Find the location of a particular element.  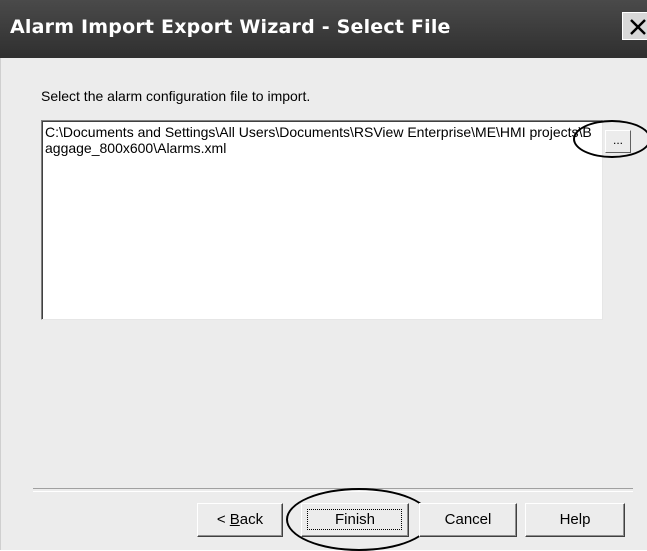

back-button-prefix: < is located at coordinates (223, 519).